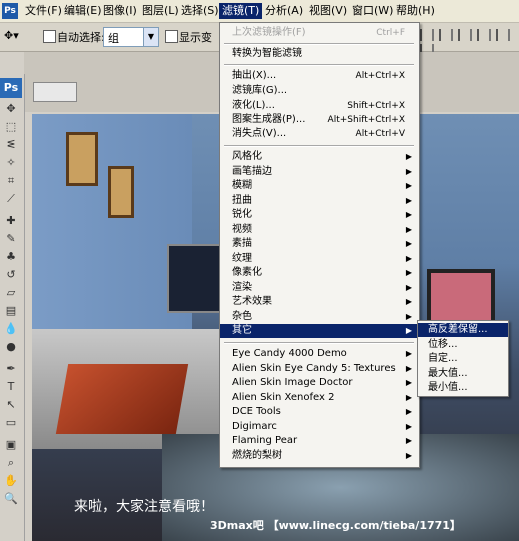  What do you see at coordinates (11, 239) in the screenshot?
I see `brush-tool-icon: ✎` at bounding box center [11, 239].